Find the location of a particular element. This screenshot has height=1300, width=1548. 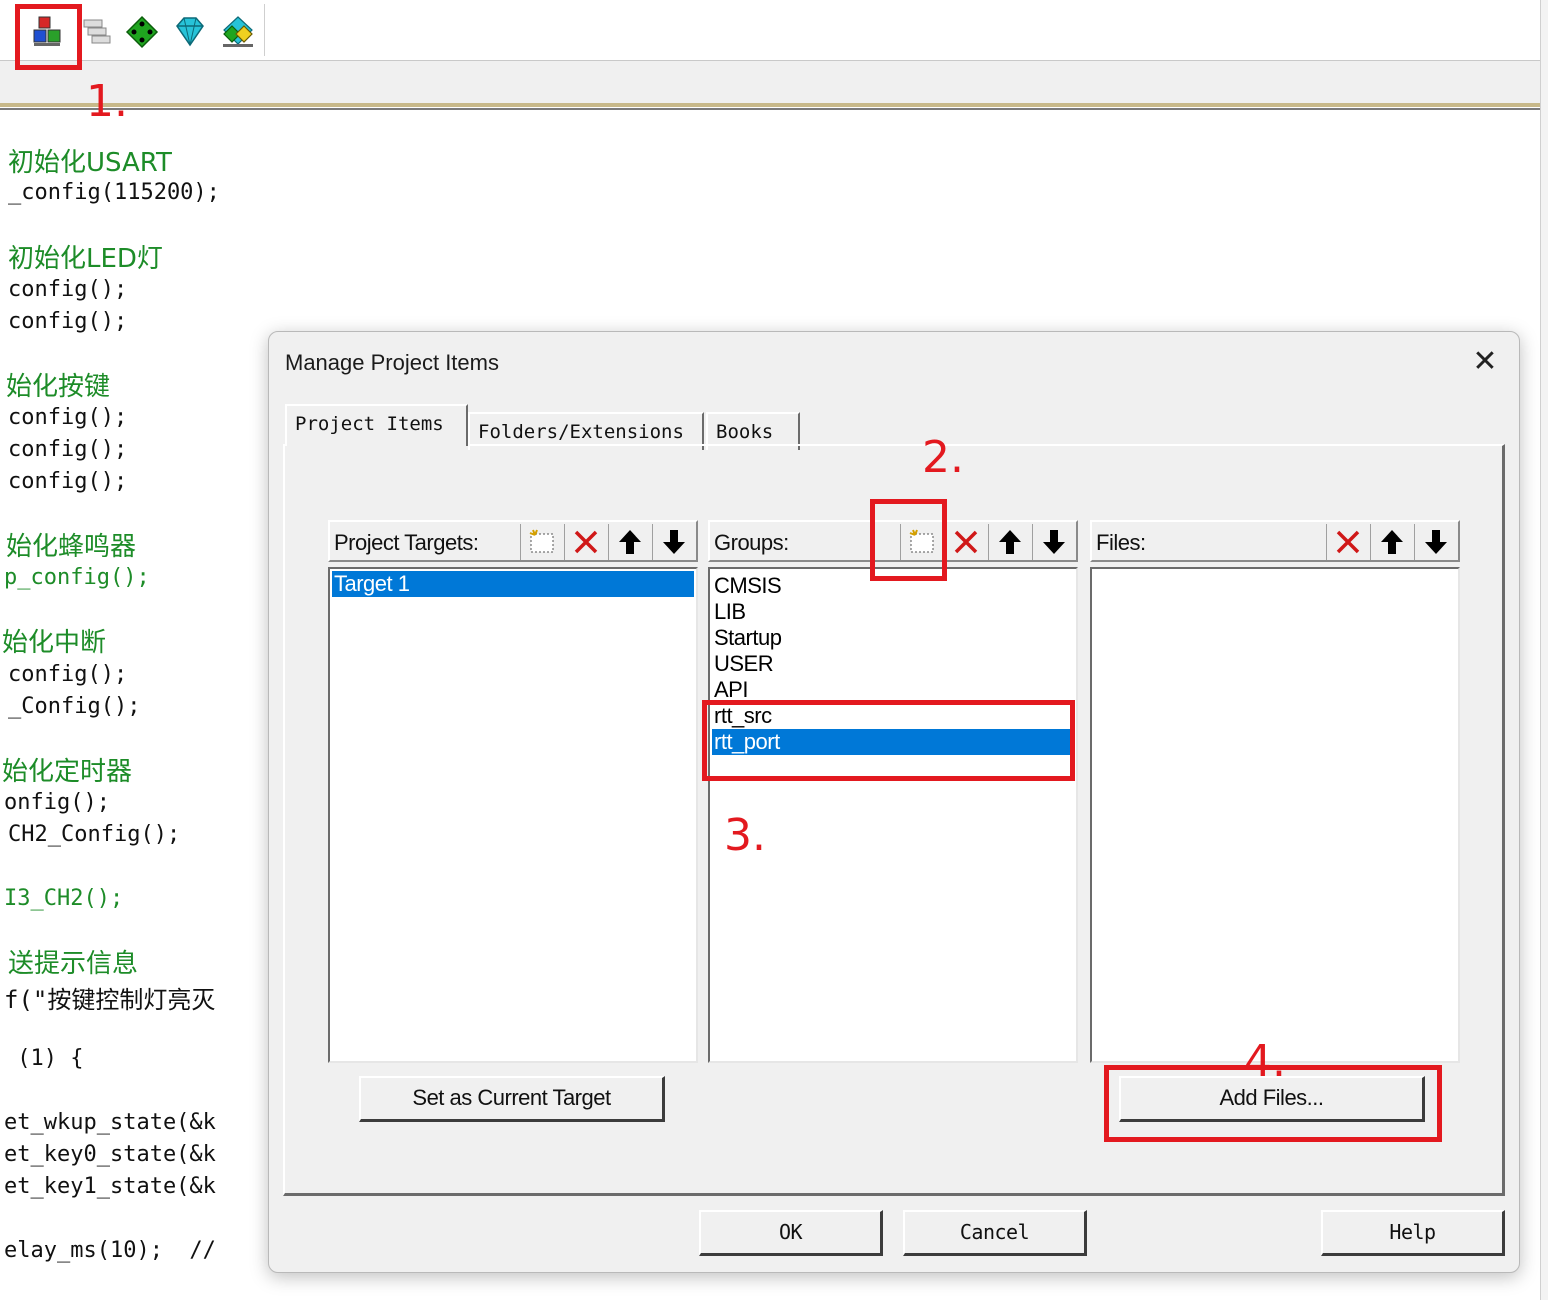

build-toolbar is located at coordinates (774, 30).